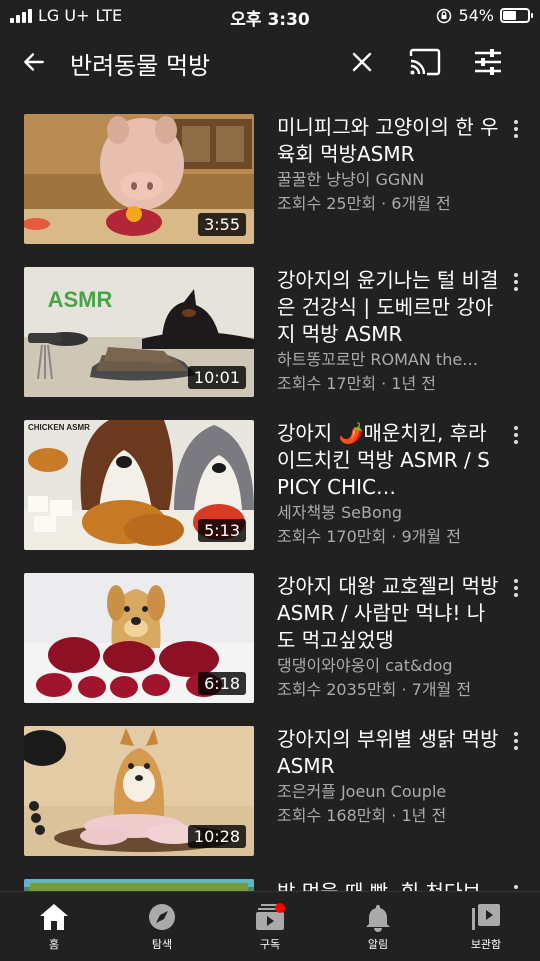  Describe the element at coordinates (378, 944) in the screenshot. I see `nav-label-notifications: 알림` at that location.